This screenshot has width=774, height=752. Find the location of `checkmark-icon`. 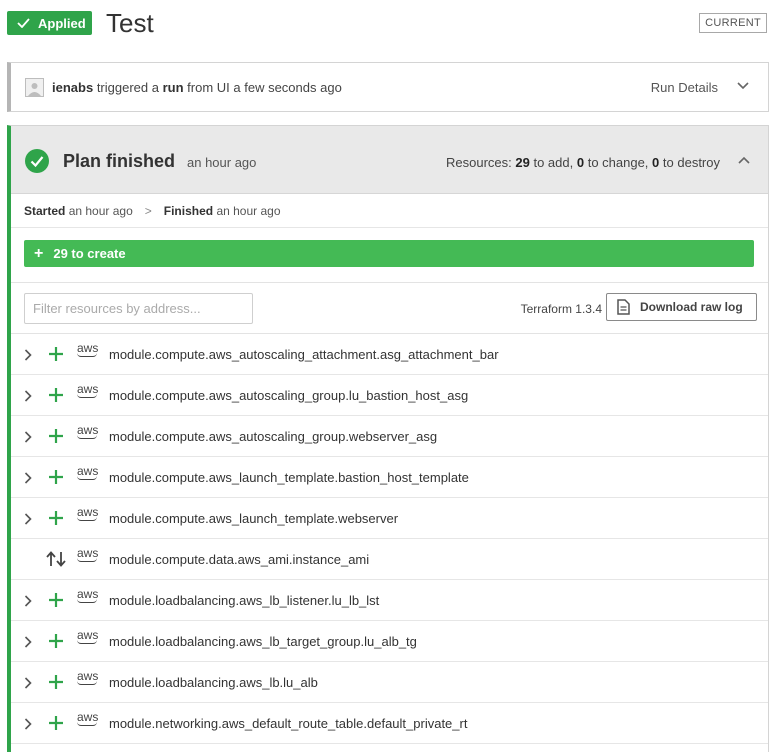

checkmark-icon is located at coordinates (23, 23).